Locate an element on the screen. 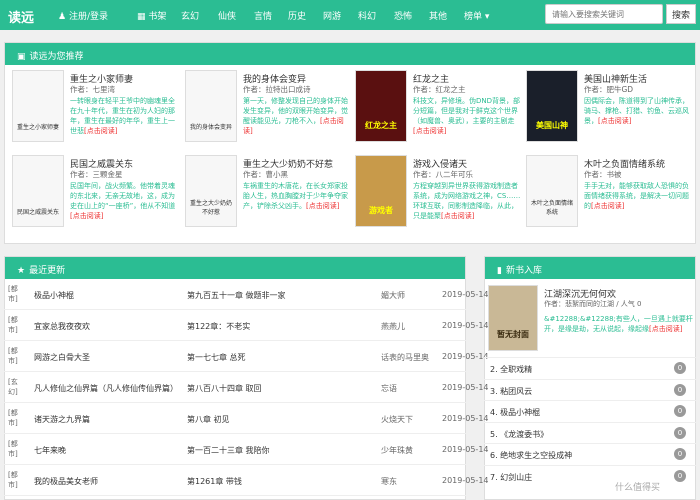  book-icon: ▦ is located at coordinates (141, 17).